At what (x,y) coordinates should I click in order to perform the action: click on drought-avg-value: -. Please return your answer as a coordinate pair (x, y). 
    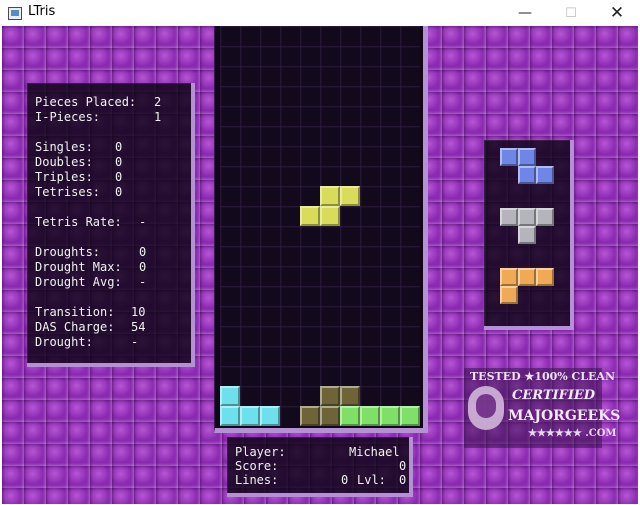
    Looking at the image, I should click on (143, 282).